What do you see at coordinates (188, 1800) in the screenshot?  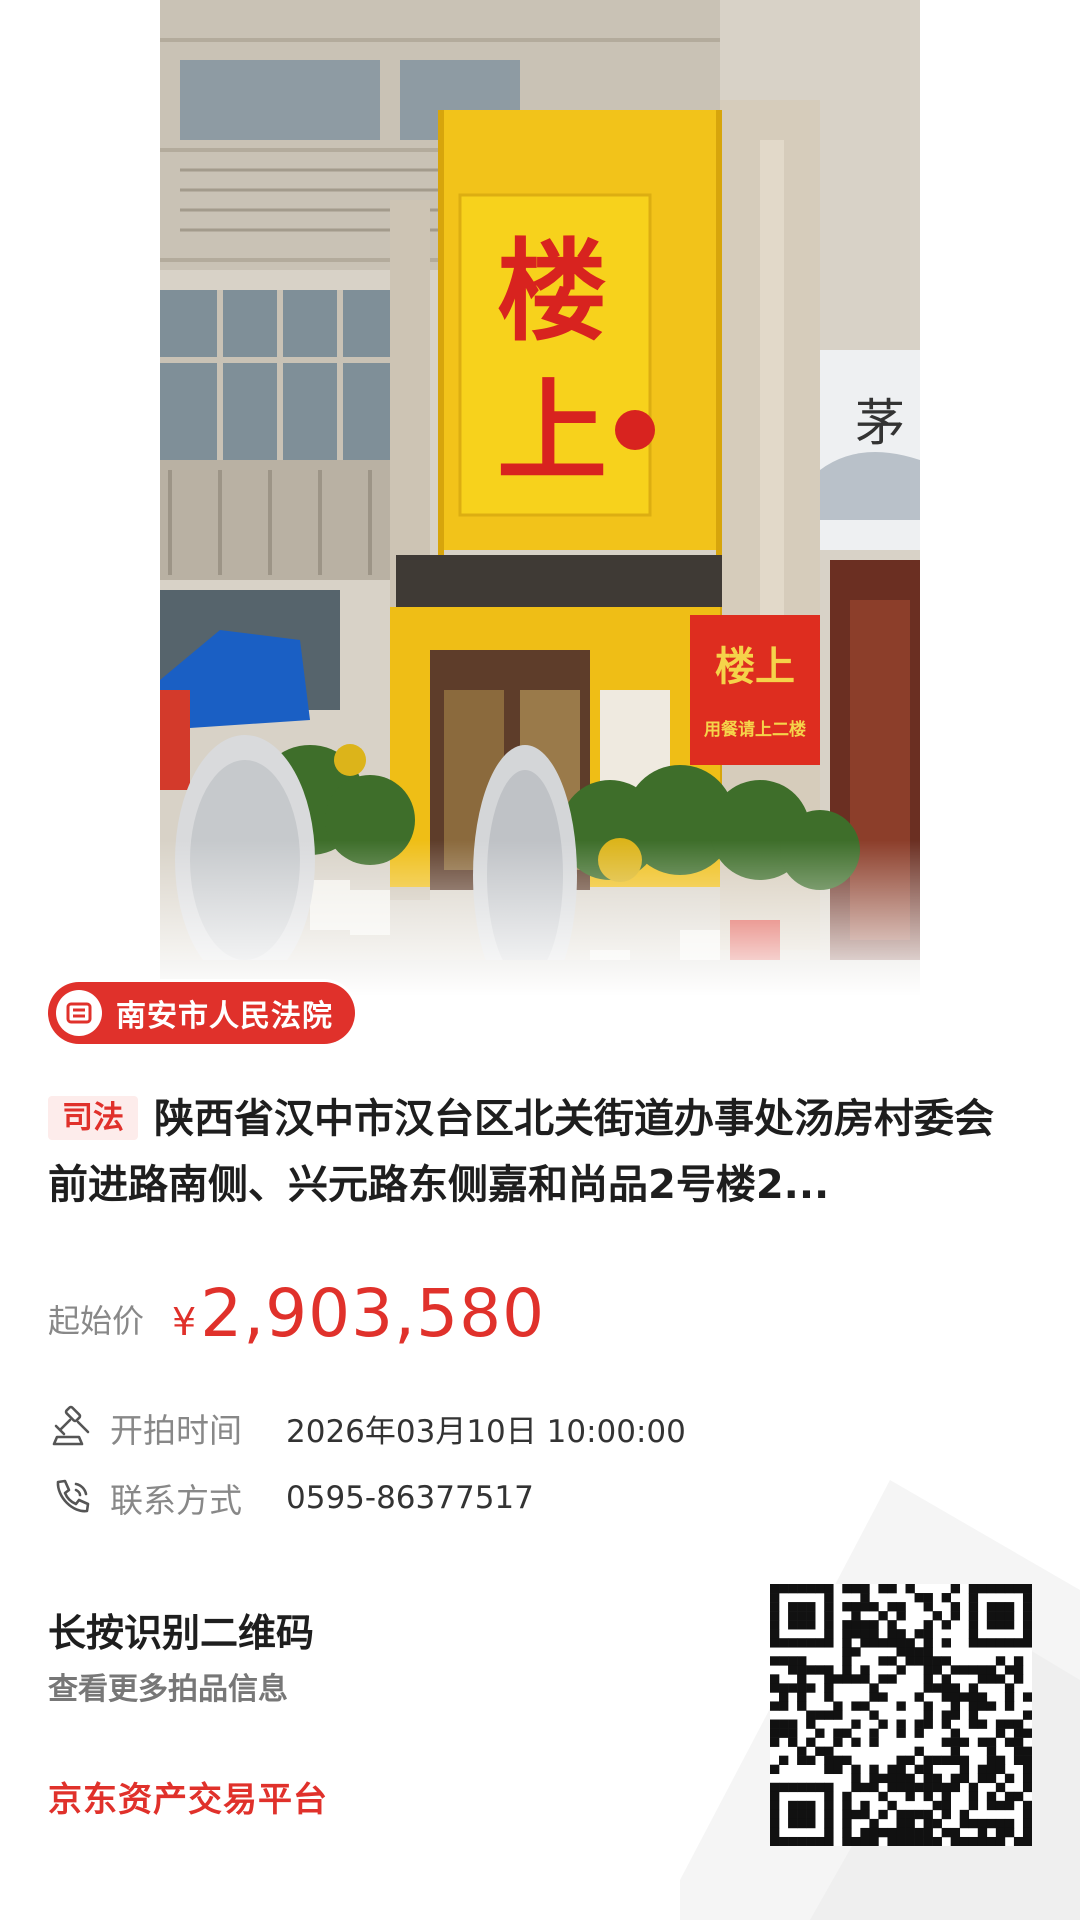 I see `platform-logo: 京东资产交易平台` at bounding box center [188, 1800].